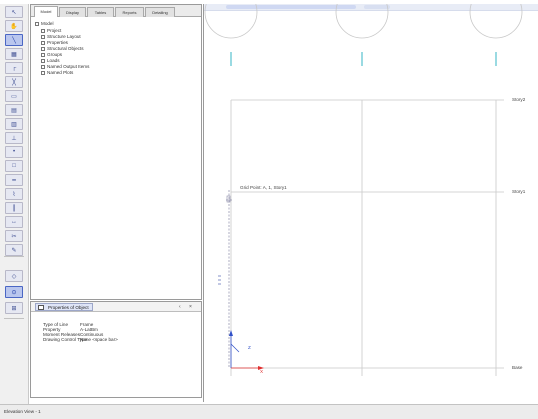 The height and width of the screenshot is (419, 538). Describe the element at coordinates (14, 166) in the screenshot. I see `opening-icon: □` at that location.